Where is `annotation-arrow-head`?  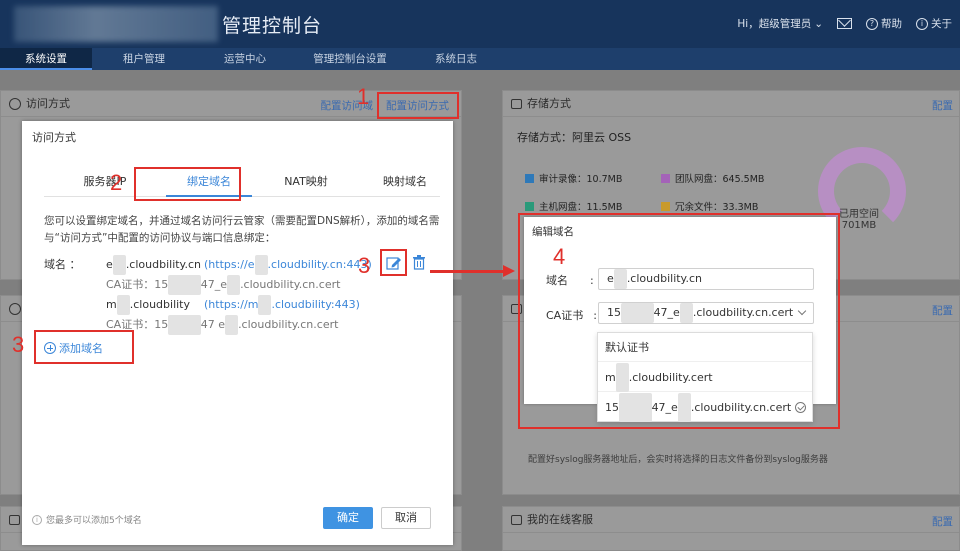
annotation-arrow-head is located at coordinates (509, 271).